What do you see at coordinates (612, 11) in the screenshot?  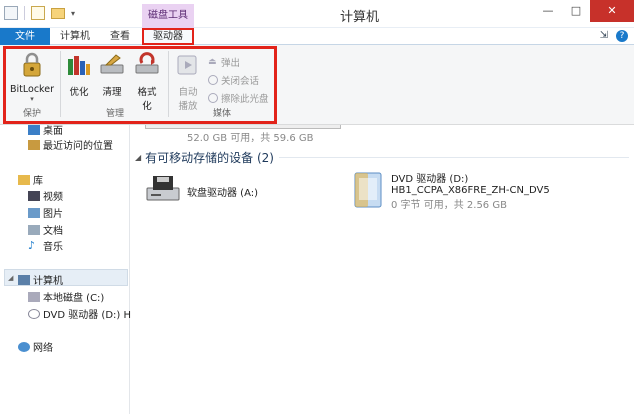 I see `close-button: ✕` at bounding box center [612, 11].